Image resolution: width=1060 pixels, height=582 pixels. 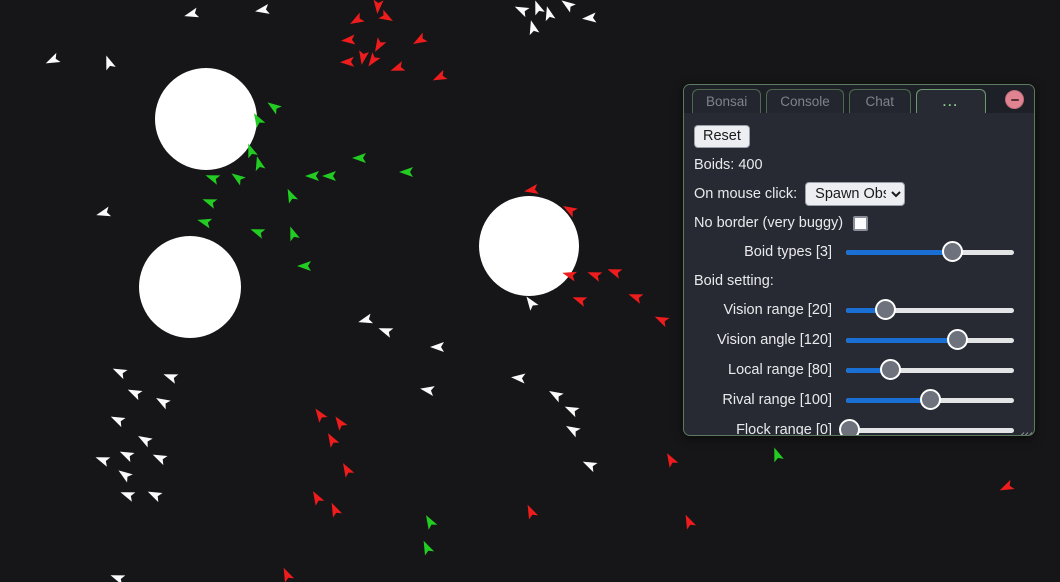 I want to click on no-border-row: No border (very buggy), so click(x=864, y=223).